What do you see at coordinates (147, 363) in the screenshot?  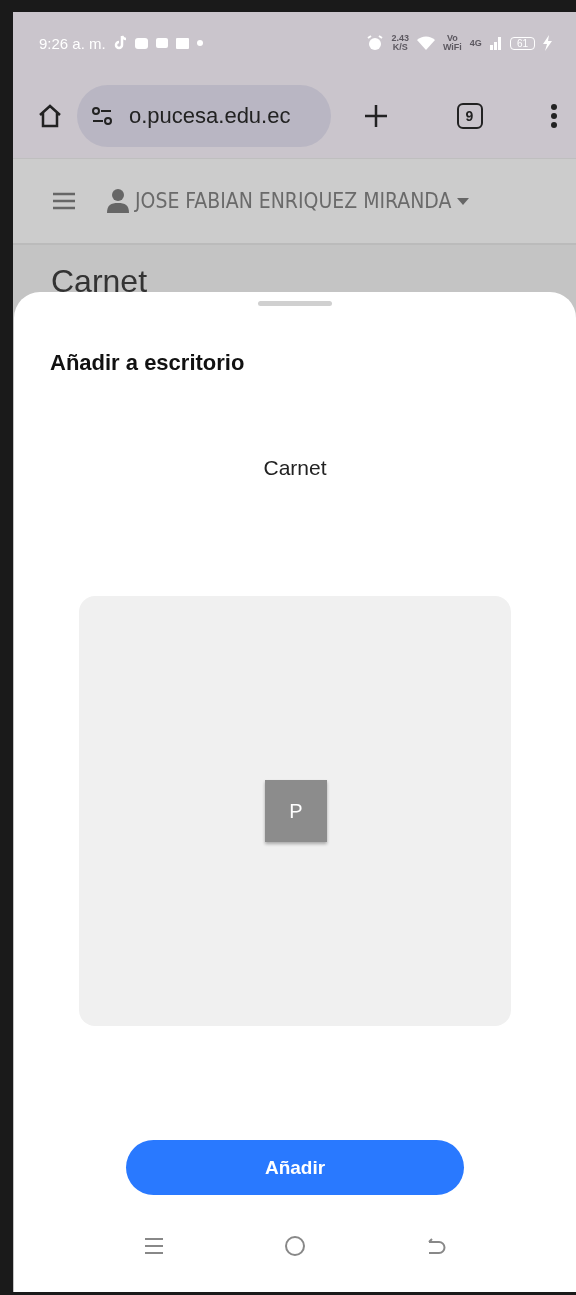 I see `sheet-title: Añadir a escritorio` at bounding box center [147, 363].